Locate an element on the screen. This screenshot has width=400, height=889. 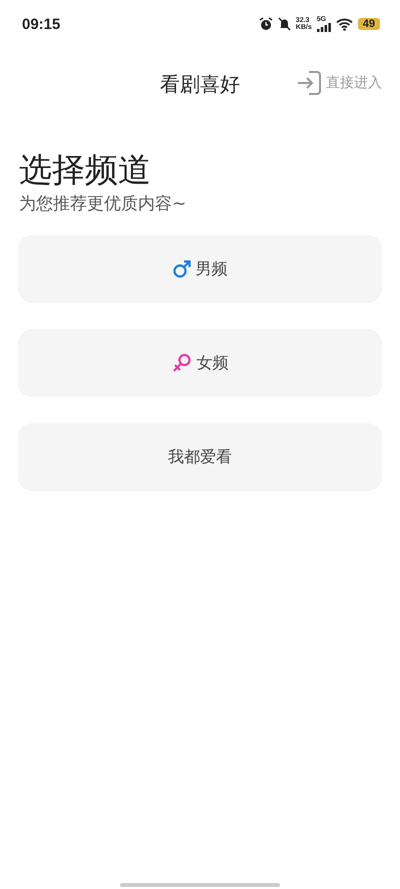
wifi-icon is located at coordinates (344, 24).